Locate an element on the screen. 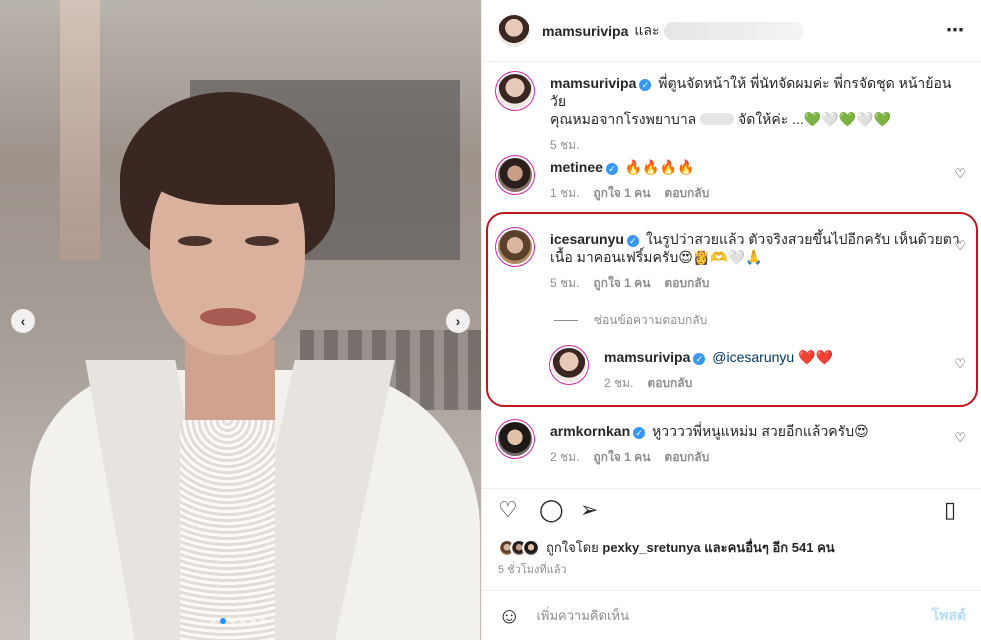 The height and width of the screenshot is (640, 981). comment-metinee: metinee ✓ 🔥🔥🔥🔥 1 ชม. ถูกใจ 1 คน ตอบกลับ ♡ is located at coordinates (732, 180).